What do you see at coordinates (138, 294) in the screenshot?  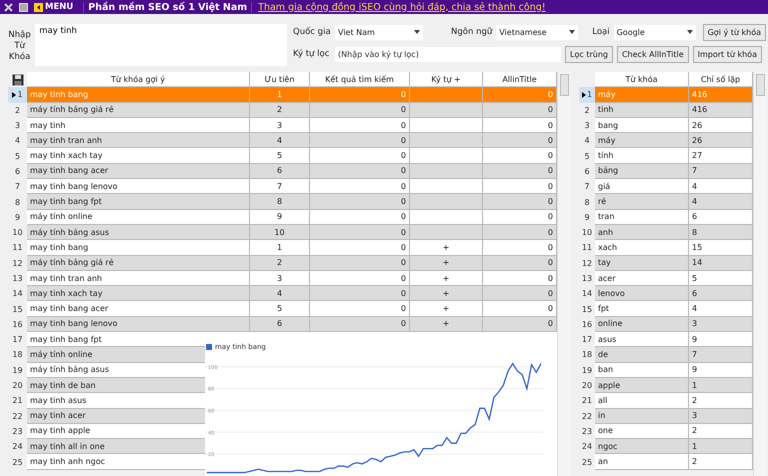 I see `keyword-cell: may tinh xach tay` at bounding box center [138, 294].